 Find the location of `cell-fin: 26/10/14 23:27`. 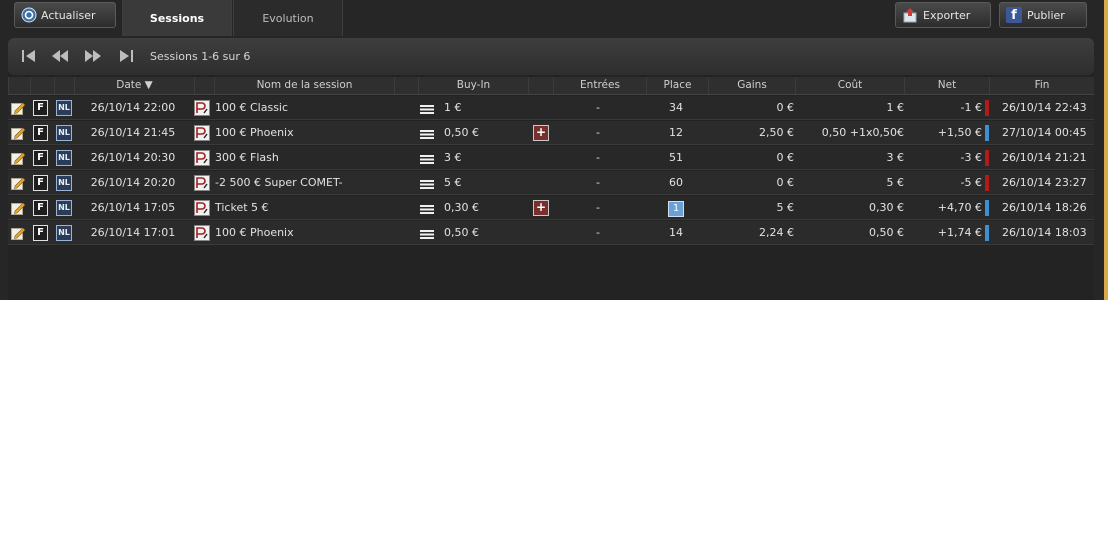

cell-fin: 26/10/14 23:27 is located at coordinates (1044, 182).